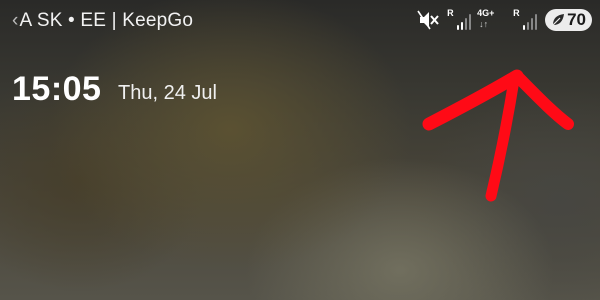  Describe the element at coordinates (530, 22) in the screenshot. I see `sim2-signal-bars` at that location.